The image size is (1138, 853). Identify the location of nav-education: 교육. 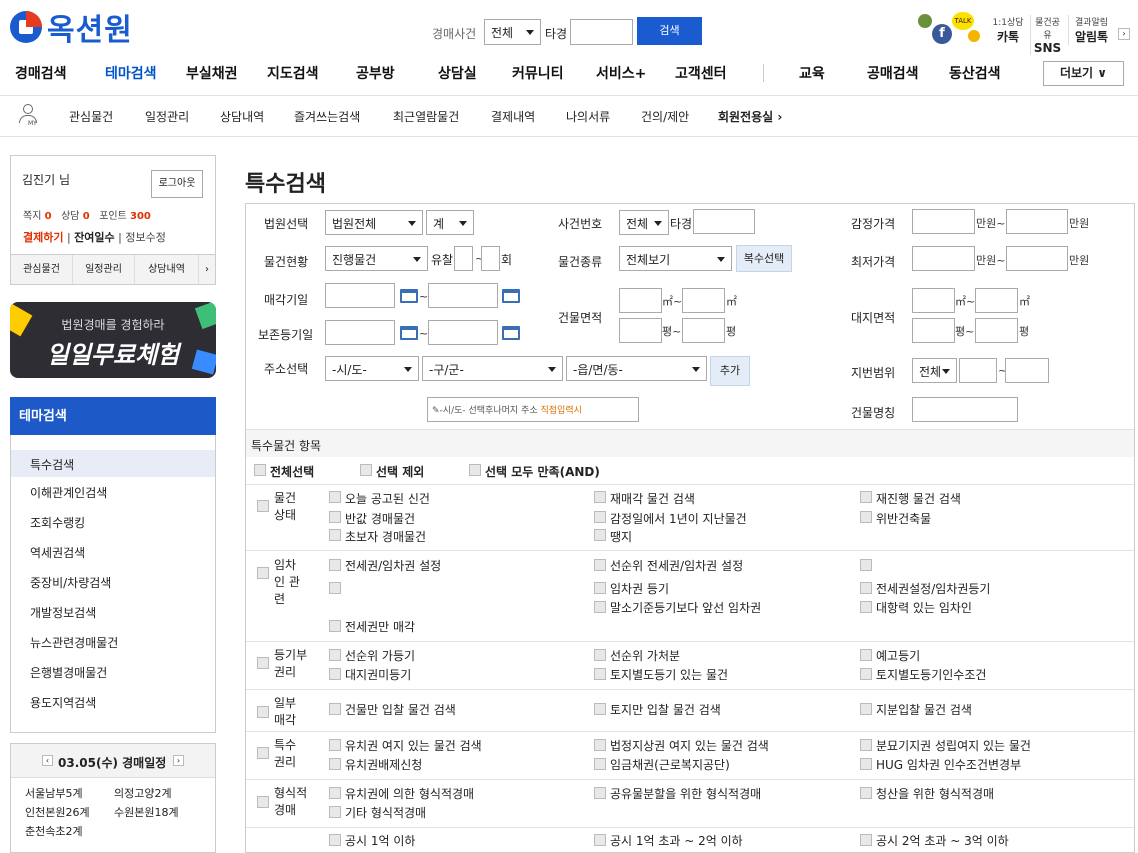
(812, 73).